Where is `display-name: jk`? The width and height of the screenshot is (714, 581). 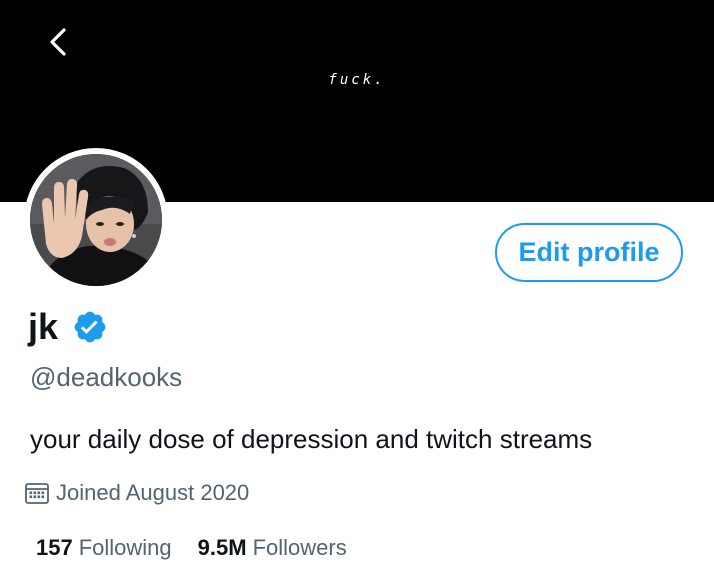
display-name: jk is located at coordinates (43, 326).